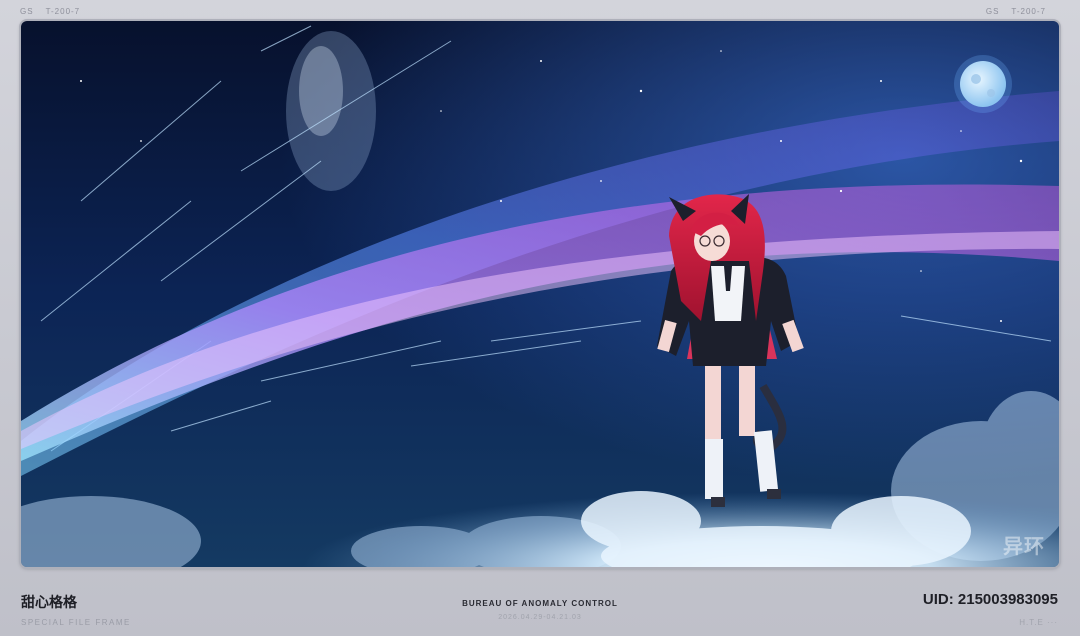 This screenshot has height=636, width=1080. I want to click on top-left-code-1: GS, so click(27, 11).